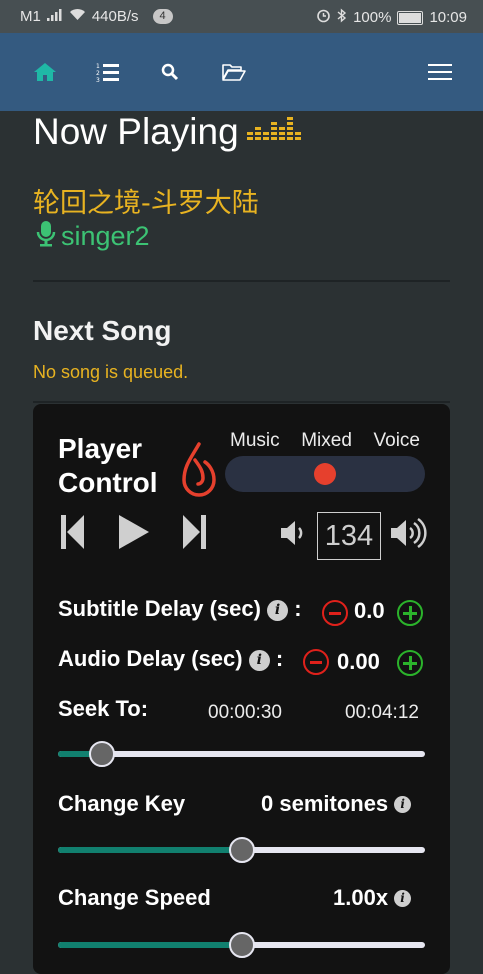 The height and width of the screenshot is (974, 483). What do you see at coordinates (111, 372) in the screenshot?
I see `next-song-message: No song is queued.` at bounding box center [111, 372].